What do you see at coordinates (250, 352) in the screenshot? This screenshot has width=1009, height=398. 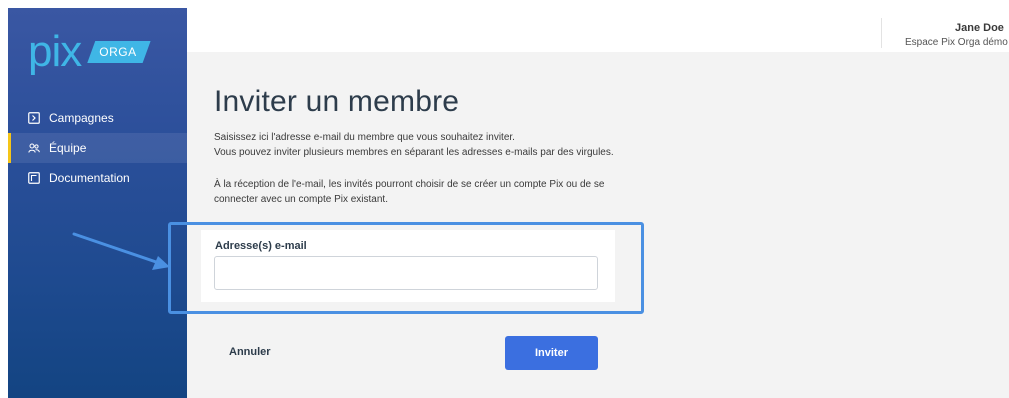 I see `cancel-button: Annuler` at bounding box center [250, 352].